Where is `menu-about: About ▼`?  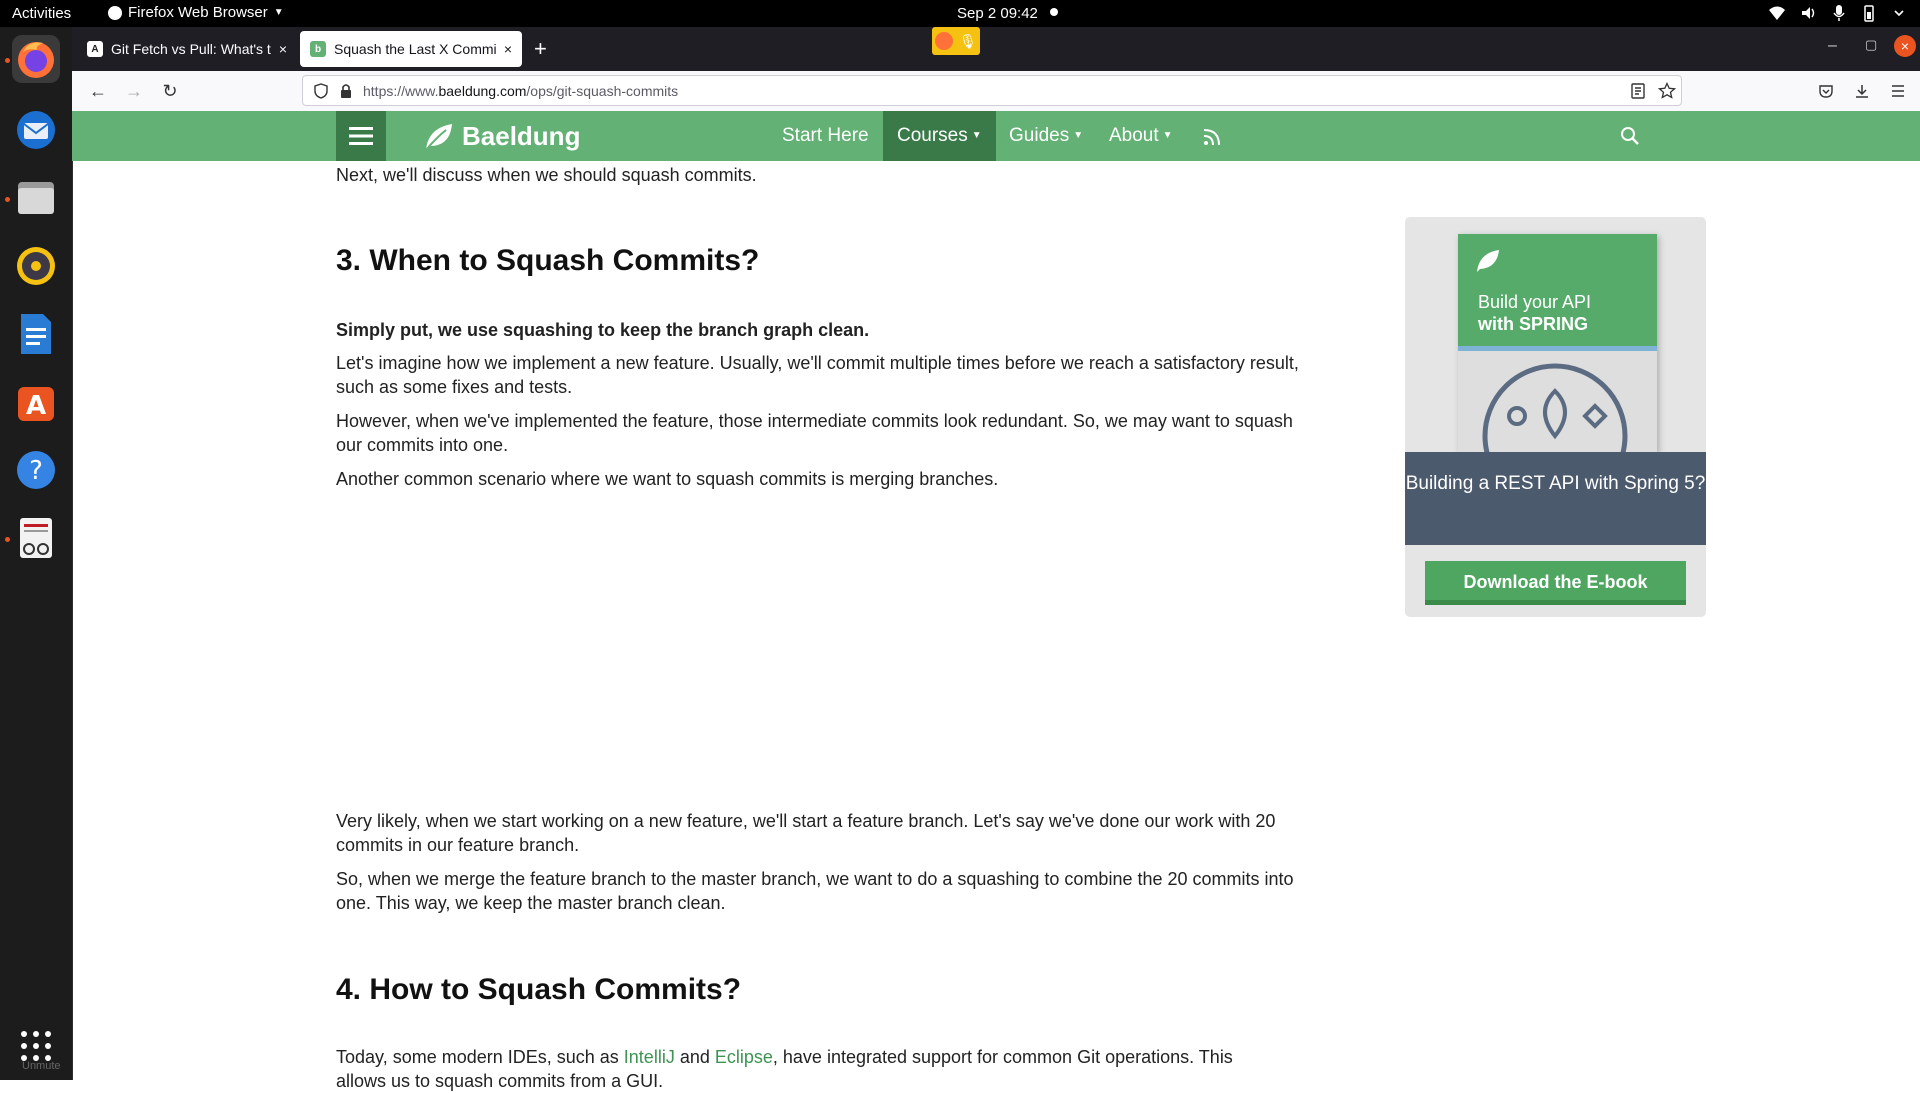 menu-about: About ▼ is located at coordinates (1141, 136).